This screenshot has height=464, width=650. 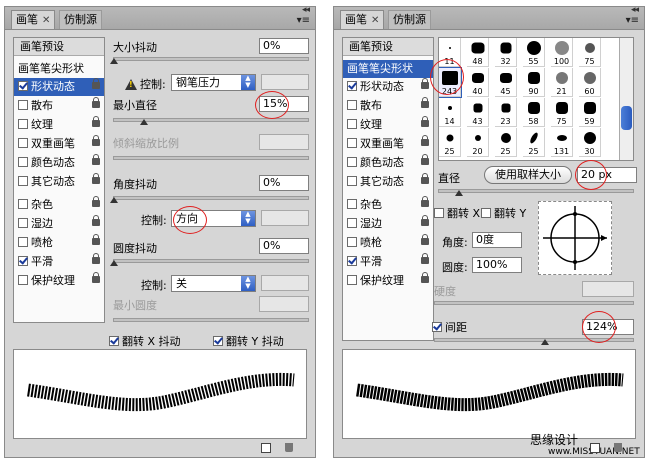 What do you see at coordinates (590, 82) in the screenshot?
I see `brush-tip-tile: 60` at bounding box center [590, 82].